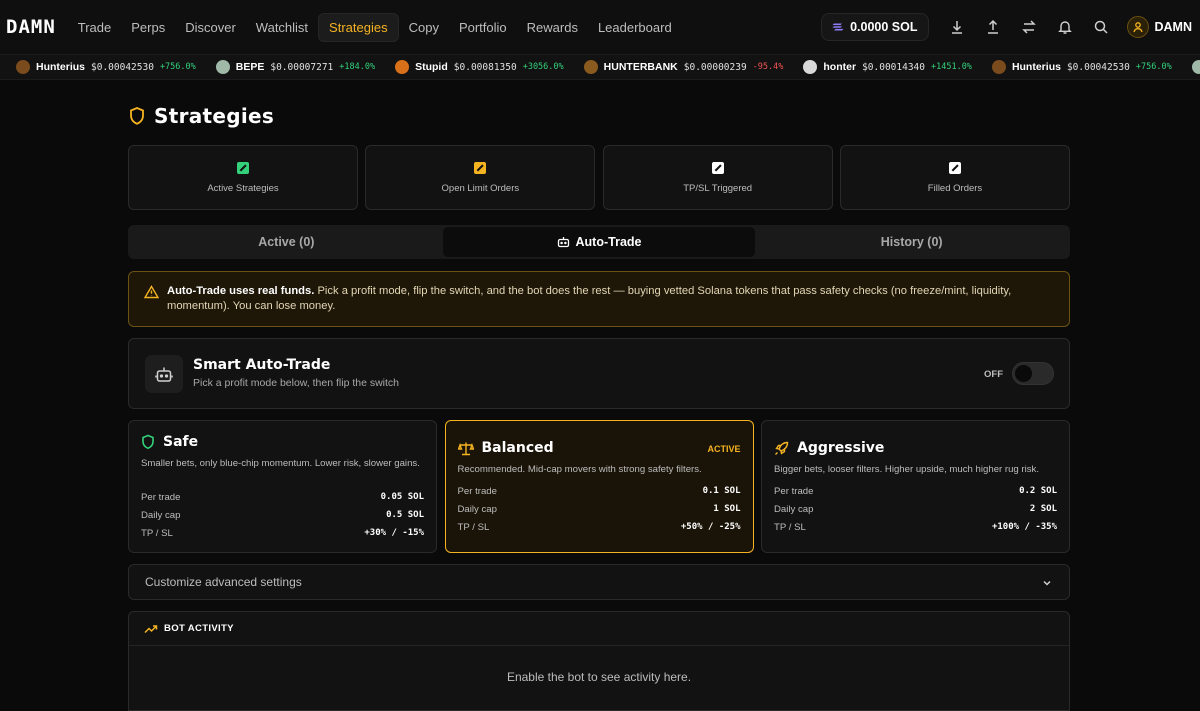 This screenshot has width=1200, height=711. Describe the element at coordinates (31, 27) in the screenshot. I see `app-logo: DAMN` at that location.